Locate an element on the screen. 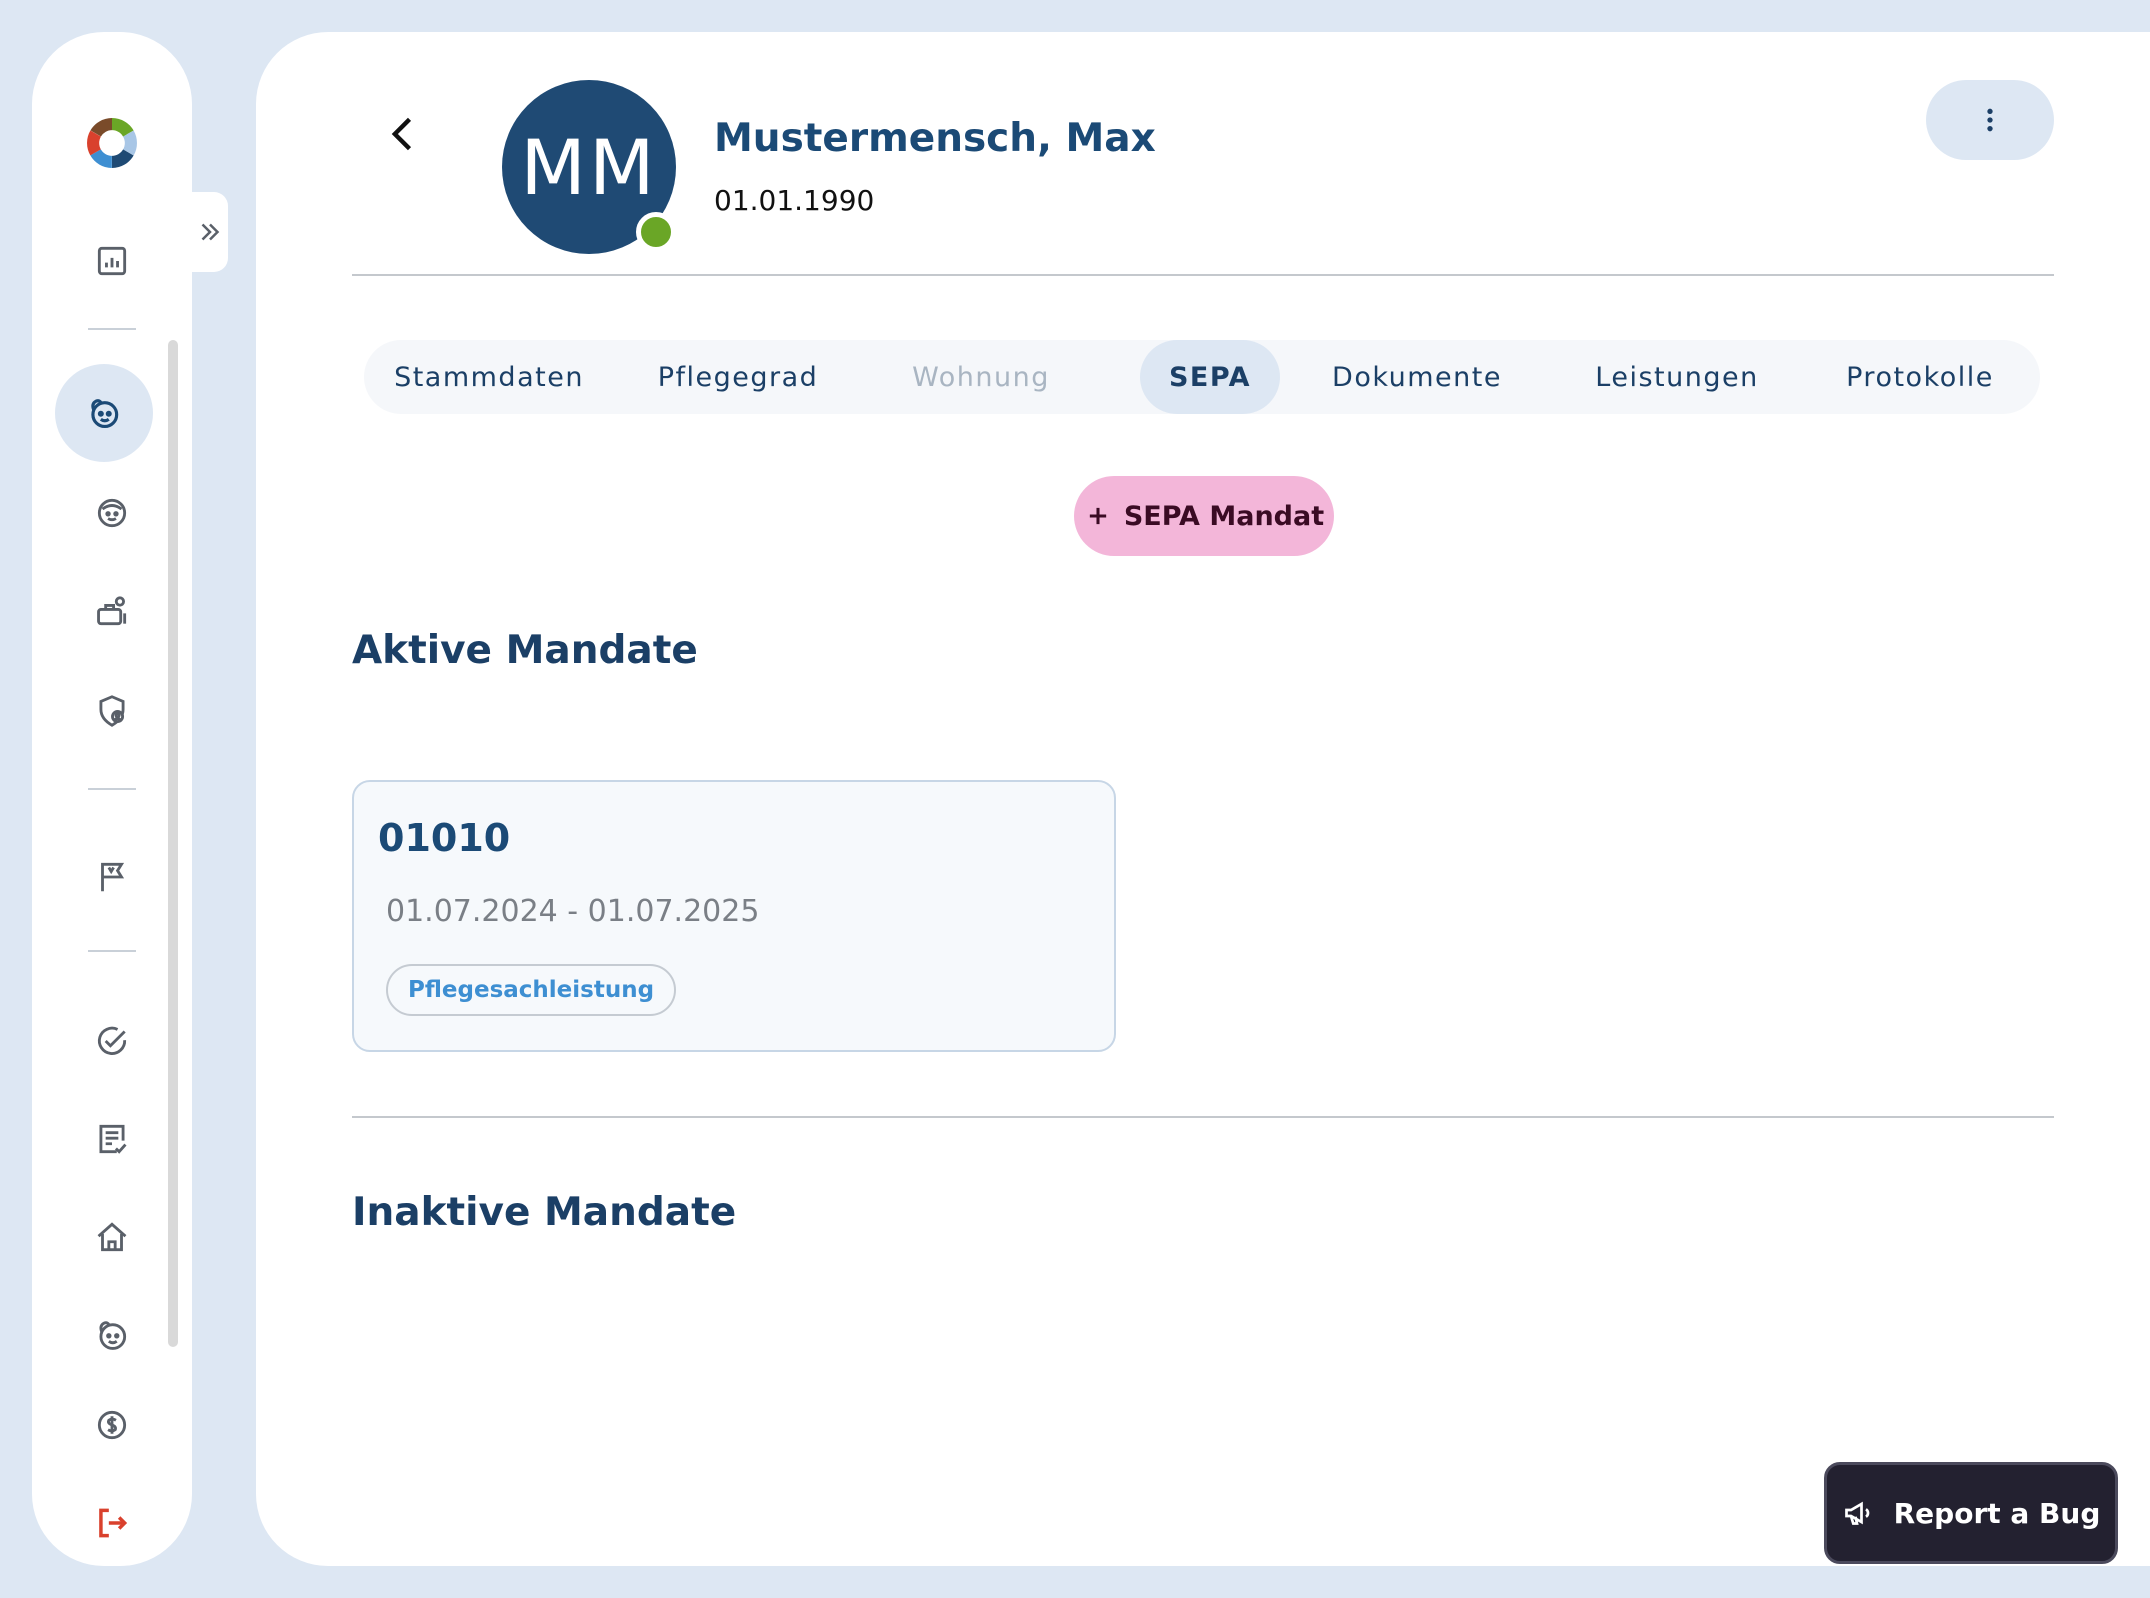 Image resolution: width=2150 pixels, height=1598 pixels. sidebar-item-billing is located at coordinates (112, 1426).